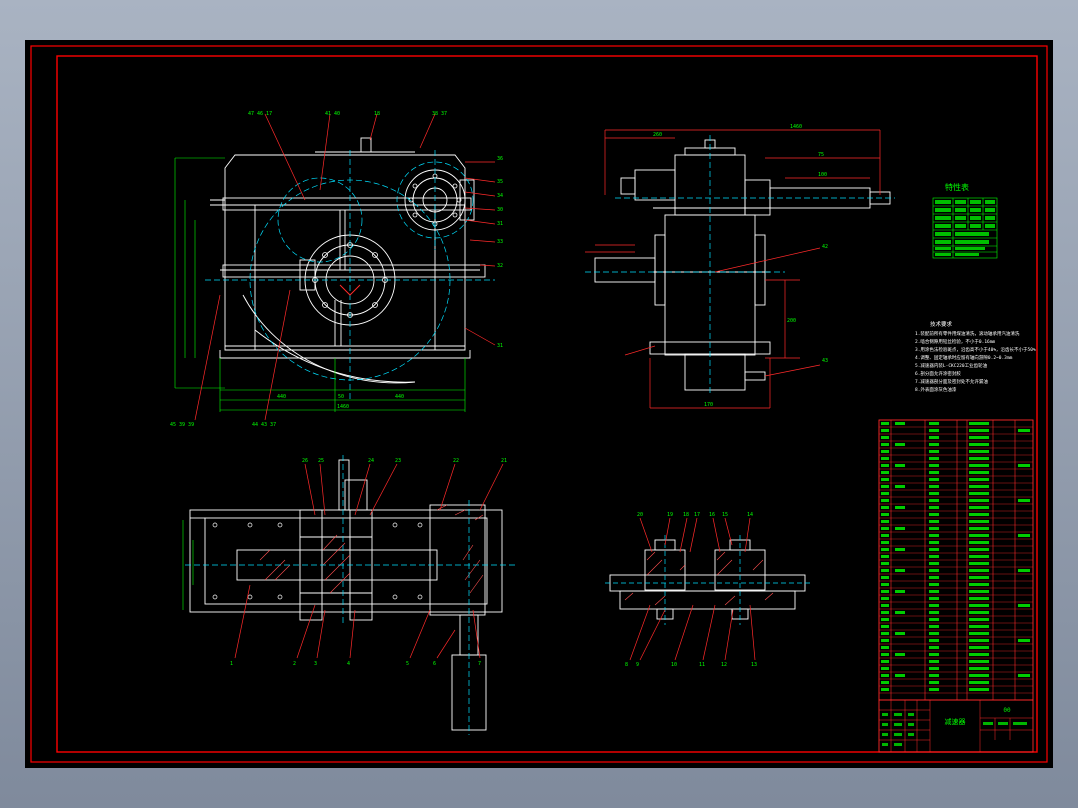 This screenshot has width=1078, height=808. Describe the element at coordinates (938, 373) in the screenshot. I see `svg-text: 6.剖分面允许涂密封胶` at that location.